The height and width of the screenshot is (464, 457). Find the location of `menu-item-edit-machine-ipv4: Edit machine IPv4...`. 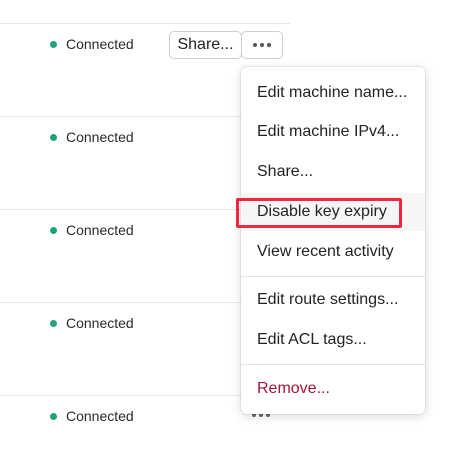

menu-item-edit-machine-ipv4: Edit machine IPv4... is located at coordinates (333, 132).